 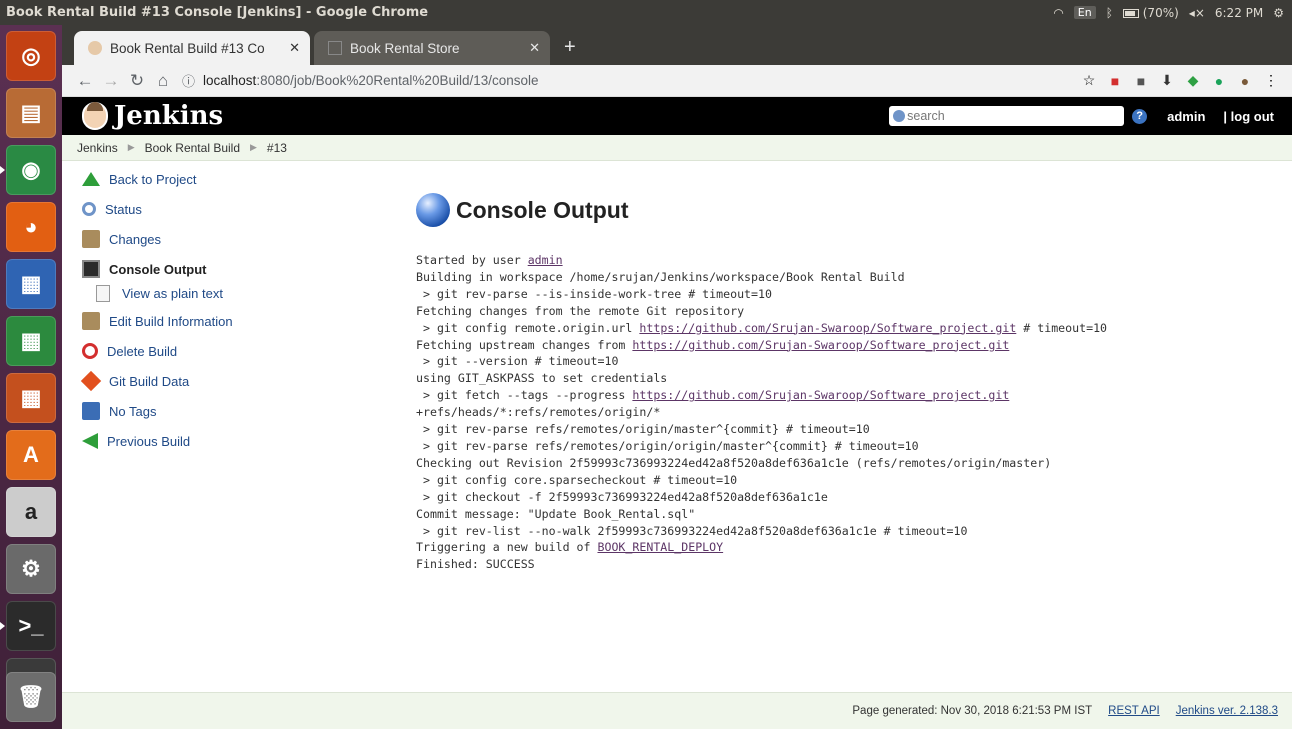 What do you see at coordinates (31, 697) in the screenshot?
I see `trash-icon: 🗑` at bounding box center [31, 697].